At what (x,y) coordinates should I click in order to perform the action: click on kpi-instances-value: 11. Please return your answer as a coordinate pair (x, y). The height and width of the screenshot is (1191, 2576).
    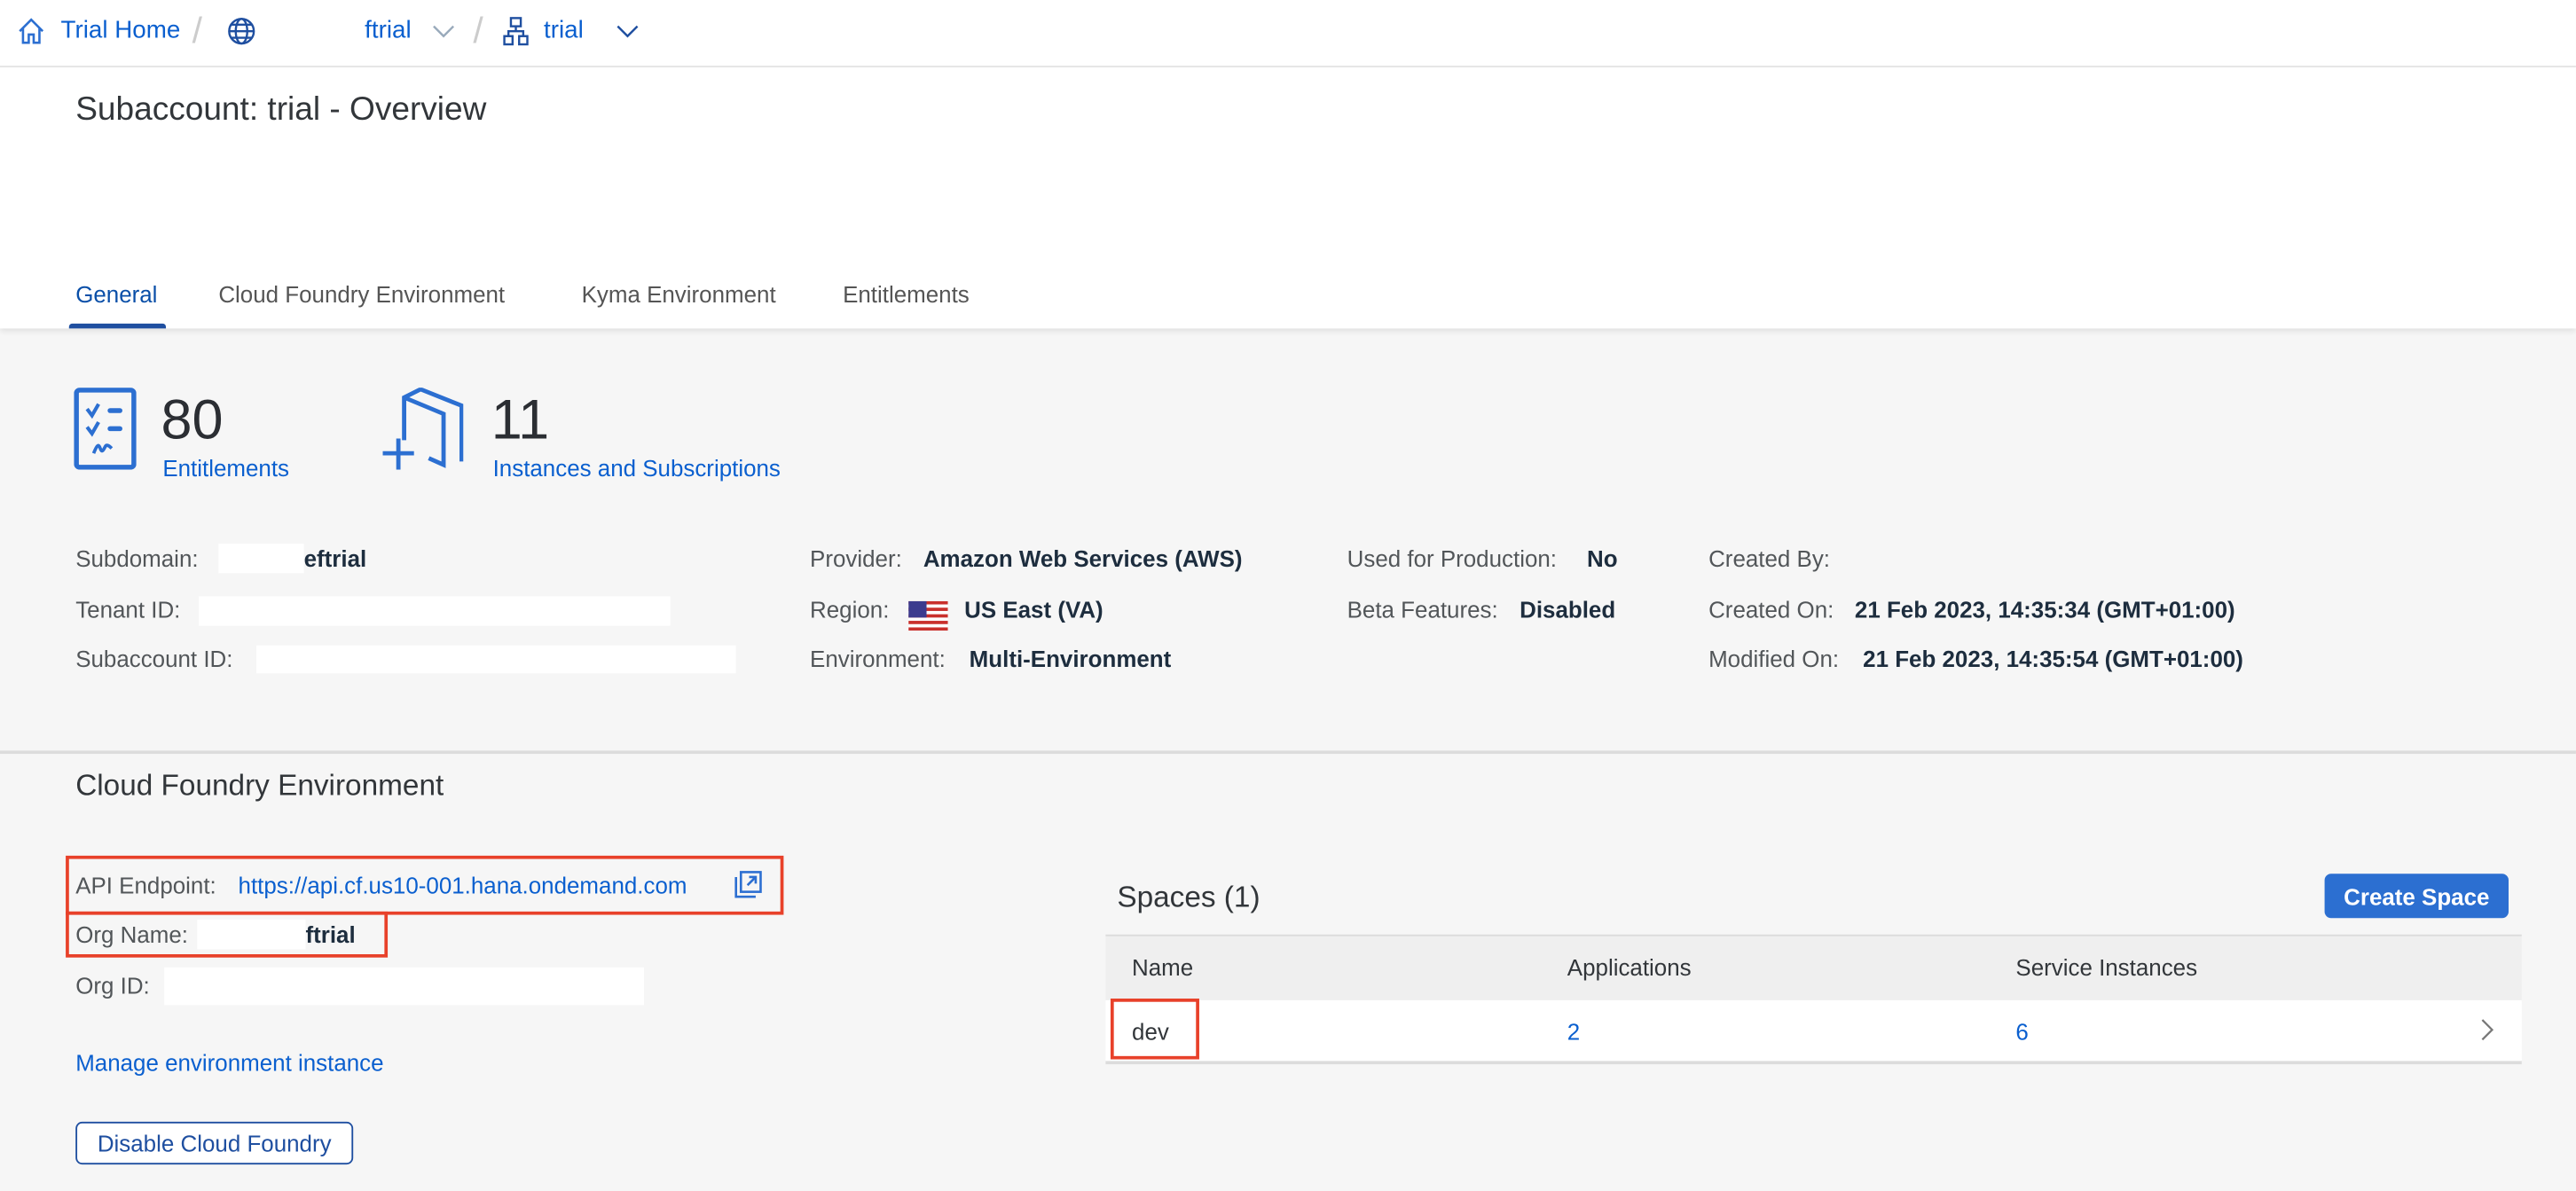
    Looking at the image, I should click on (520, 420).